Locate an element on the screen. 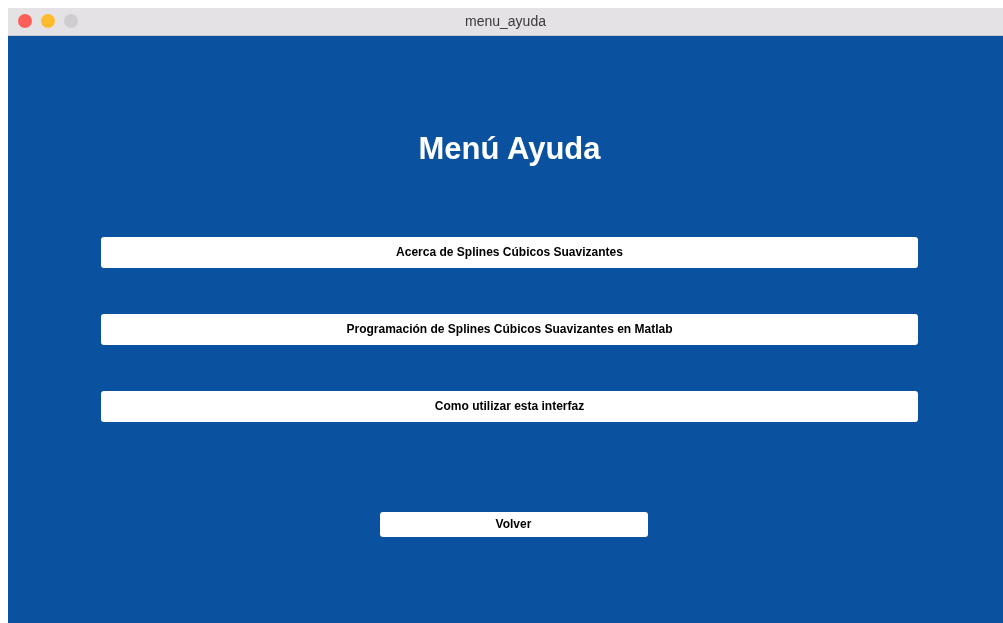 This screenshot has width=1003, height=623. menu-button: Como utilizar esta interfaz is located at coordinates (509, 406).